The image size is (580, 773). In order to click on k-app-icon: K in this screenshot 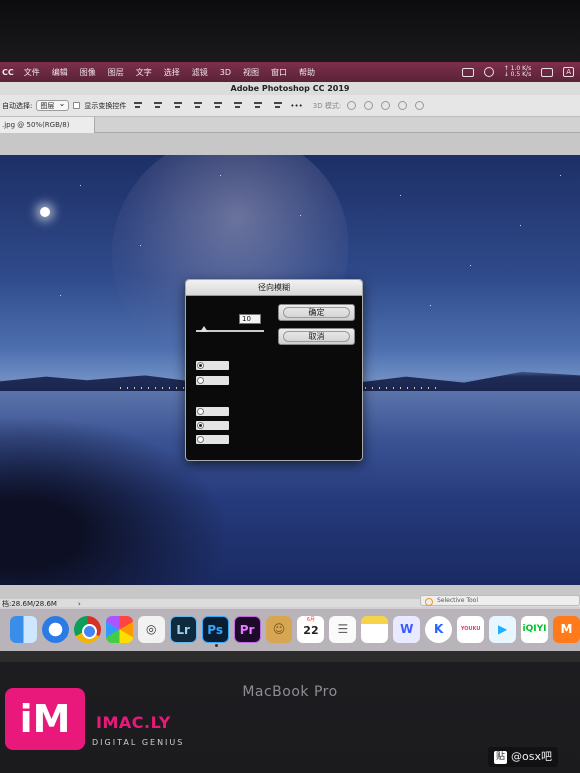, I will do `click(439, 629)`.